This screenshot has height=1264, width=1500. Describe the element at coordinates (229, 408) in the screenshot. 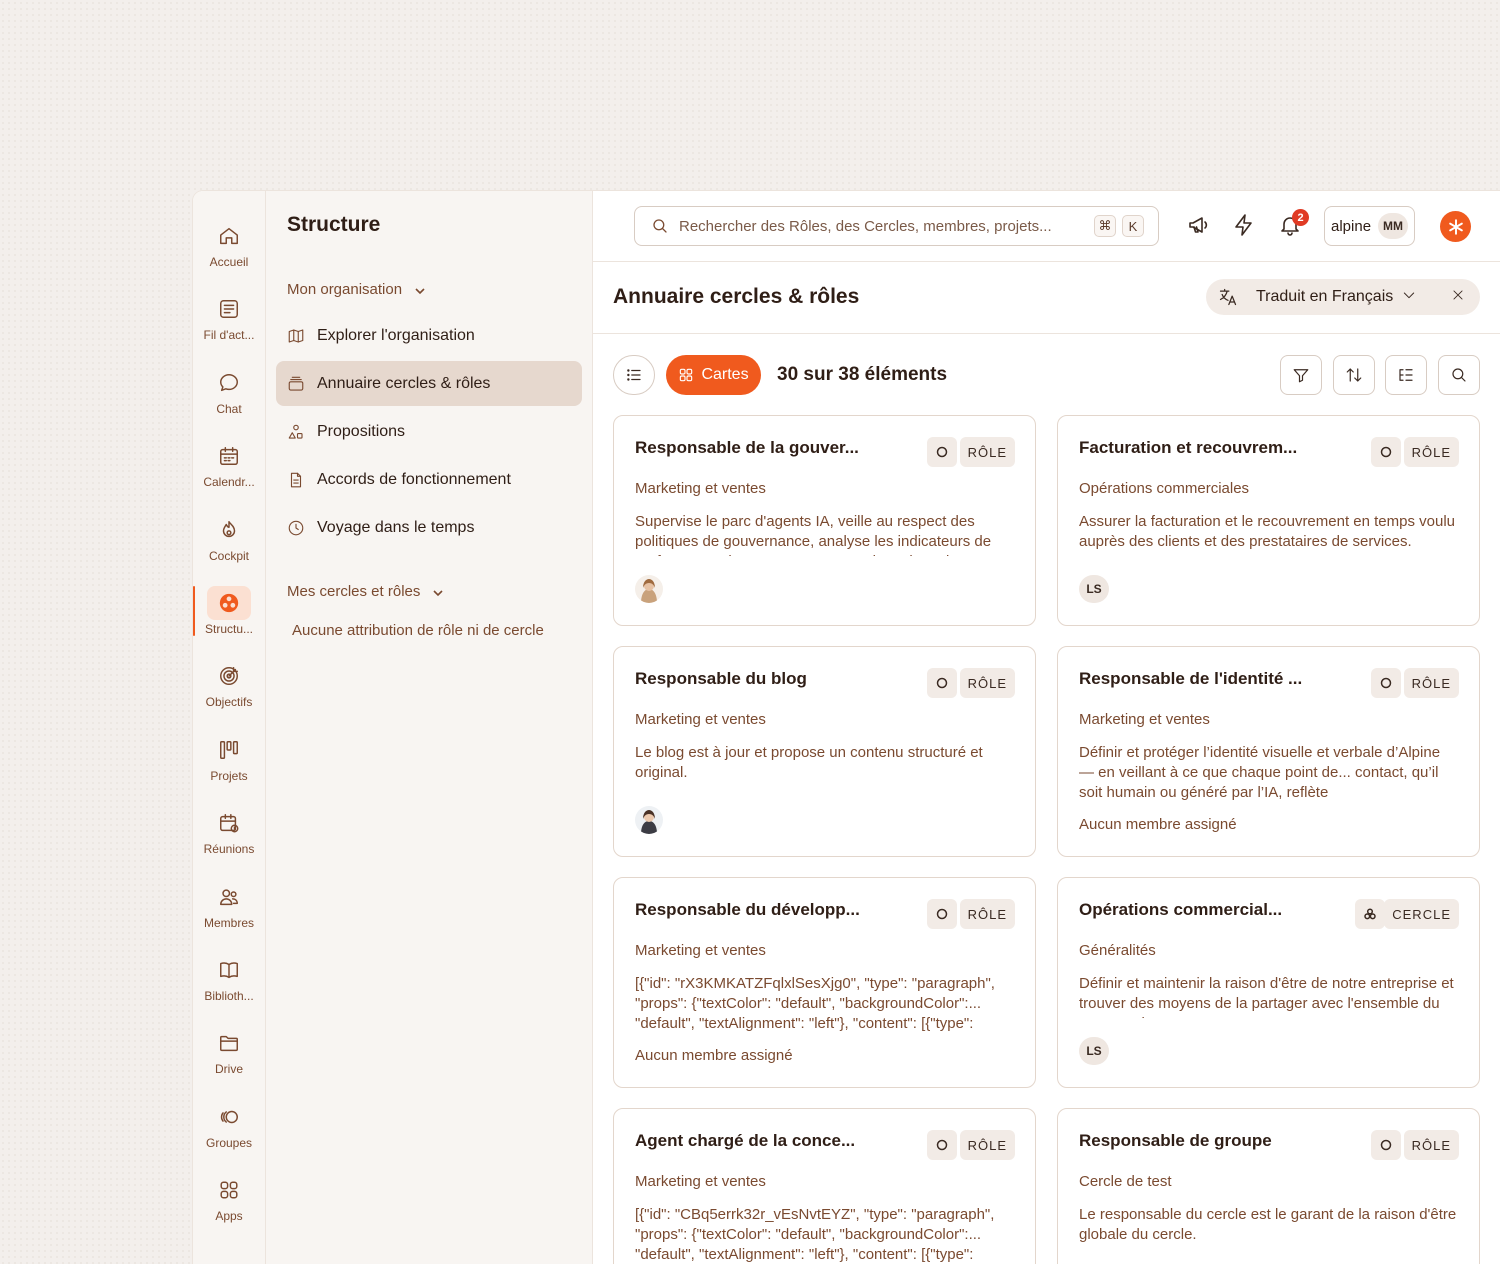

I see `rail-label: Chat` at that location.